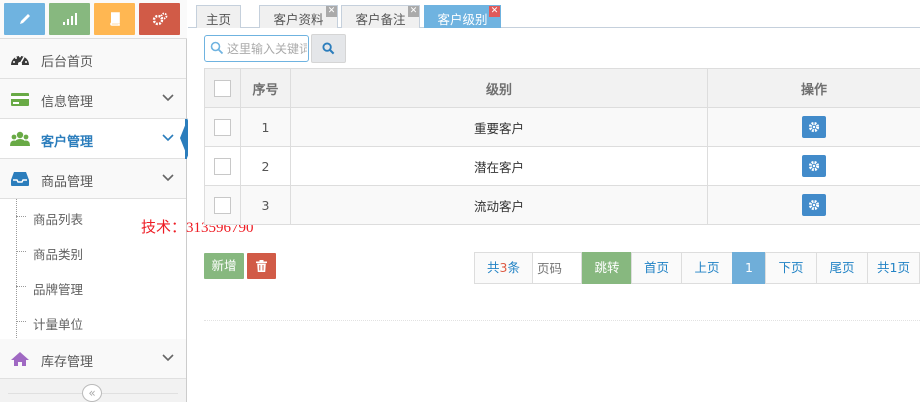 Image resolution: width=920 pixels, height=402 pixels. I want to click on tab-customer-notes: 客户备注 ✕, so click(380, 16).